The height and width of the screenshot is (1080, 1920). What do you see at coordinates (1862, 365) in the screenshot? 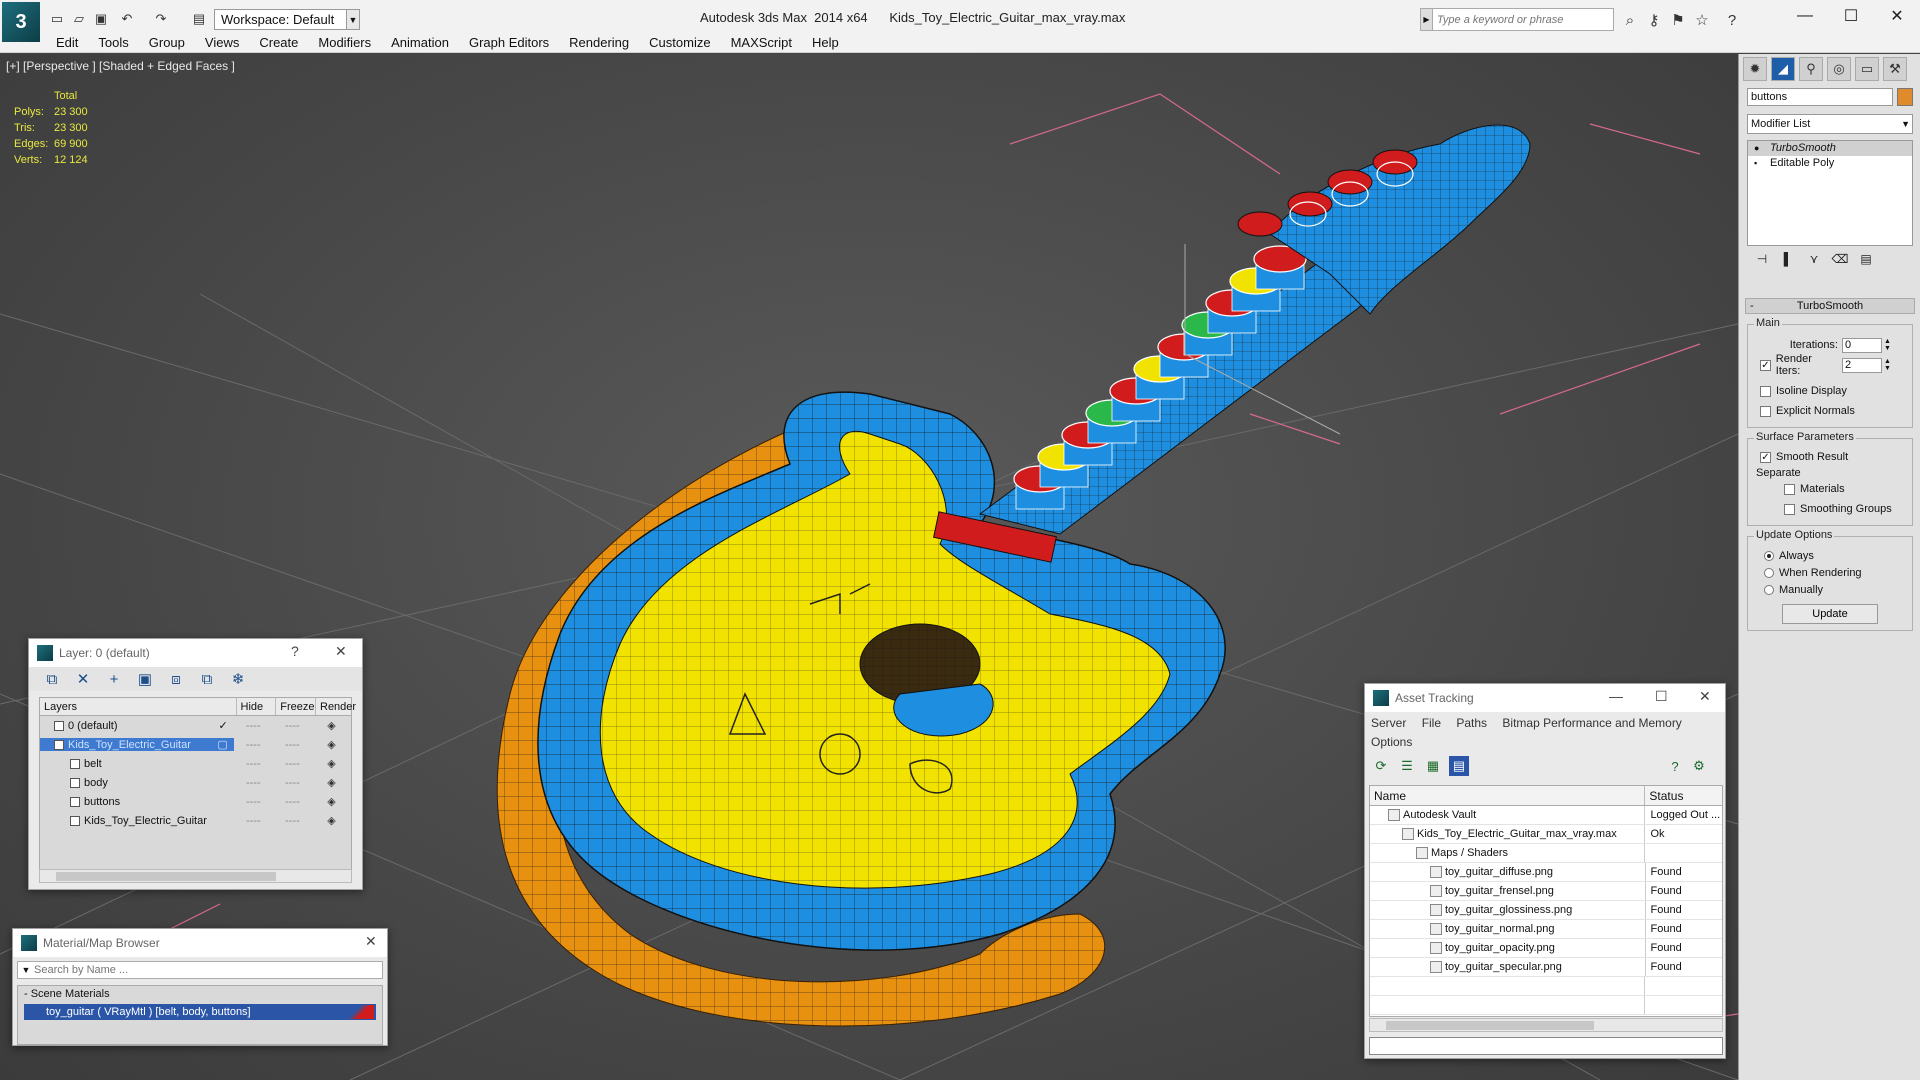
I see `render-iters-spinner: 2` at bounding box center [1862, 365].